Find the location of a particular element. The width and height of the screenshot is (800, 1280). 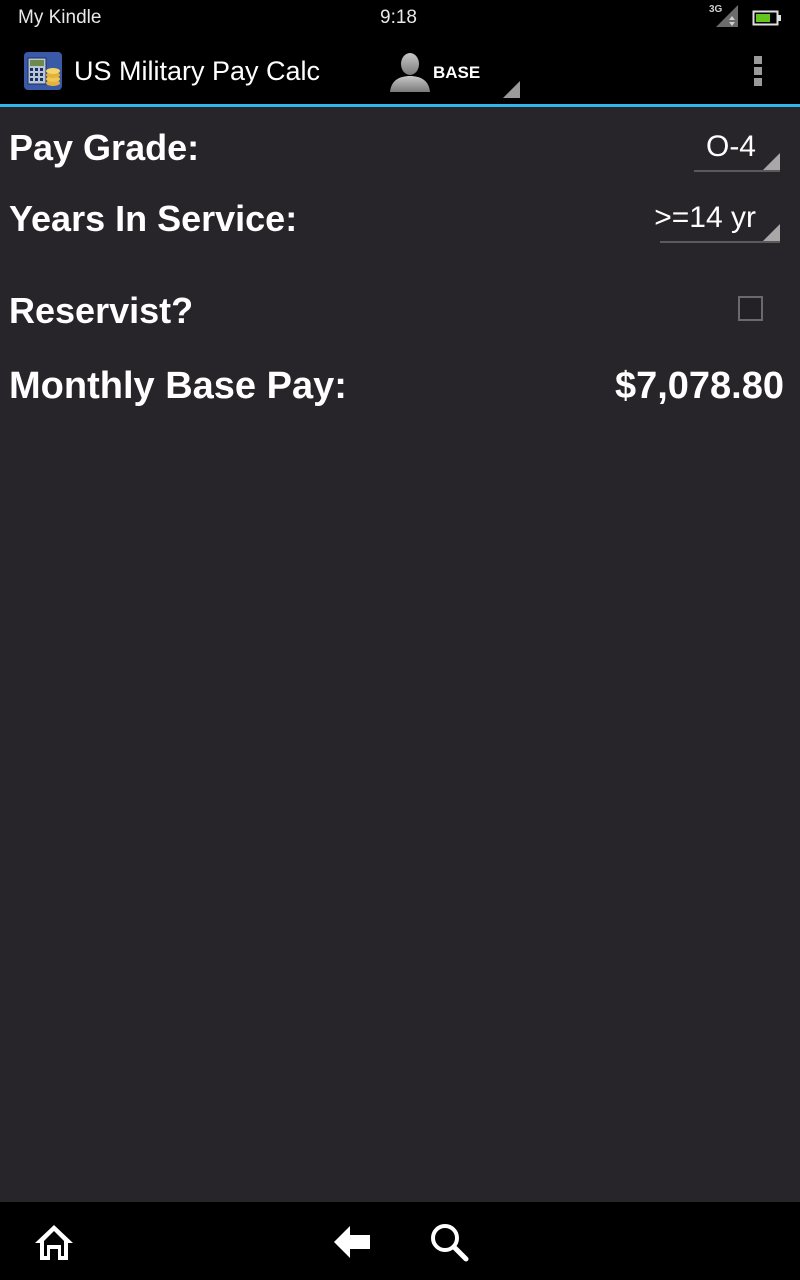

reservist-label: Reservist? is located at coordinates (101, 310).